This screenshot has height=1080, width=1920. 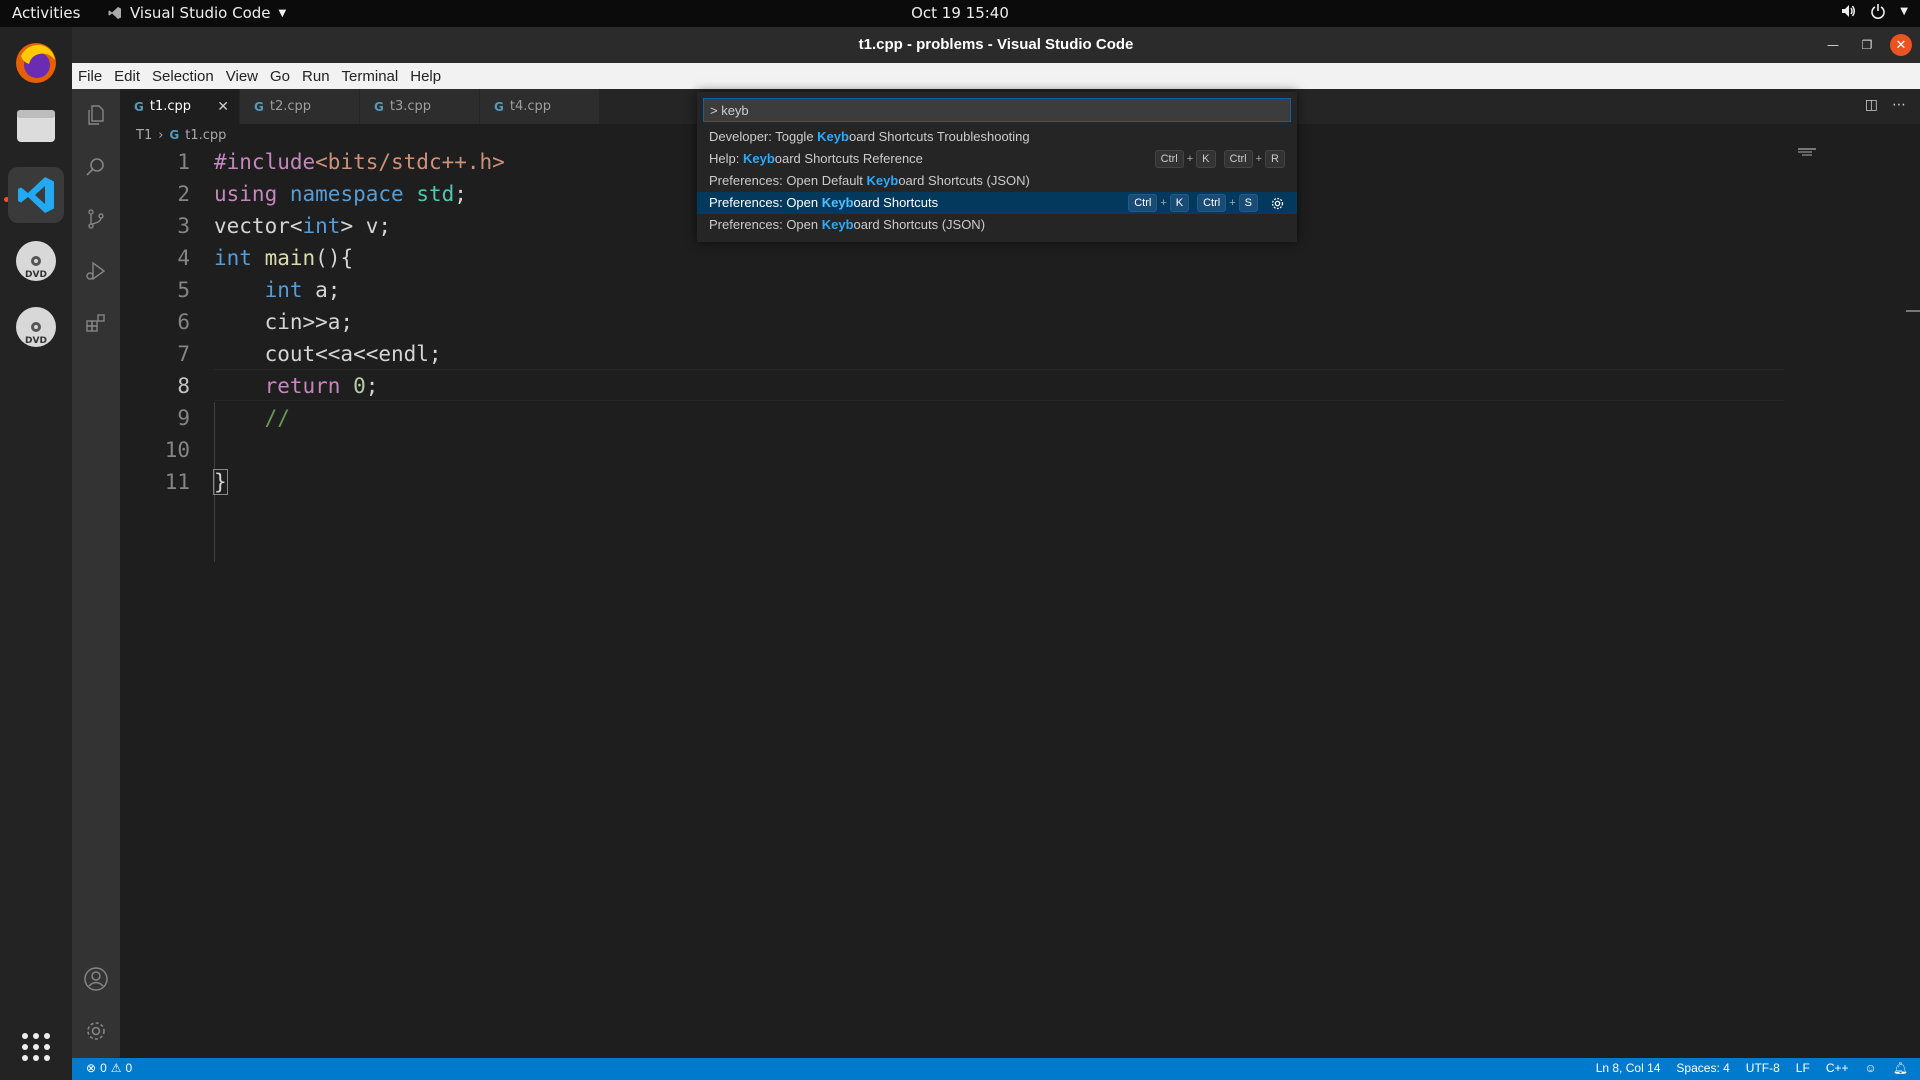 What do you see at coordinates (96, 115) in the screenshot?
I see `explorer-button` at bounding box center [96, 115].